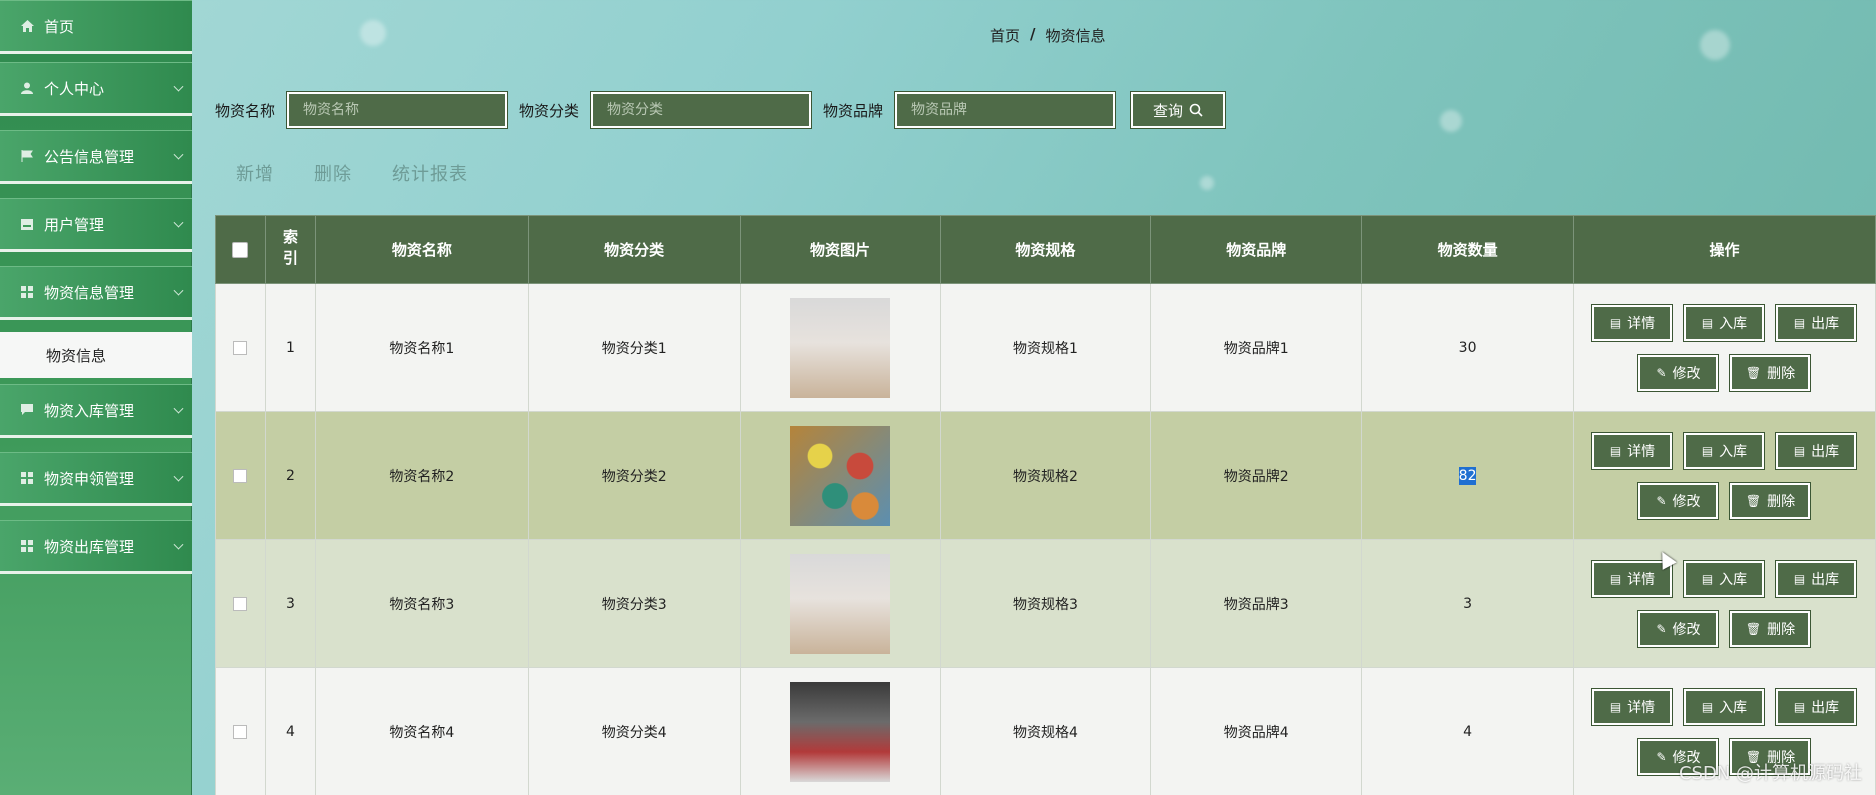 The height and width of the screenshot is (795, 1876). What do you see at coordinates (1168, 110) in the screenshot?
I see `query-button-label: 查询` at bounding box center [1168, 110].